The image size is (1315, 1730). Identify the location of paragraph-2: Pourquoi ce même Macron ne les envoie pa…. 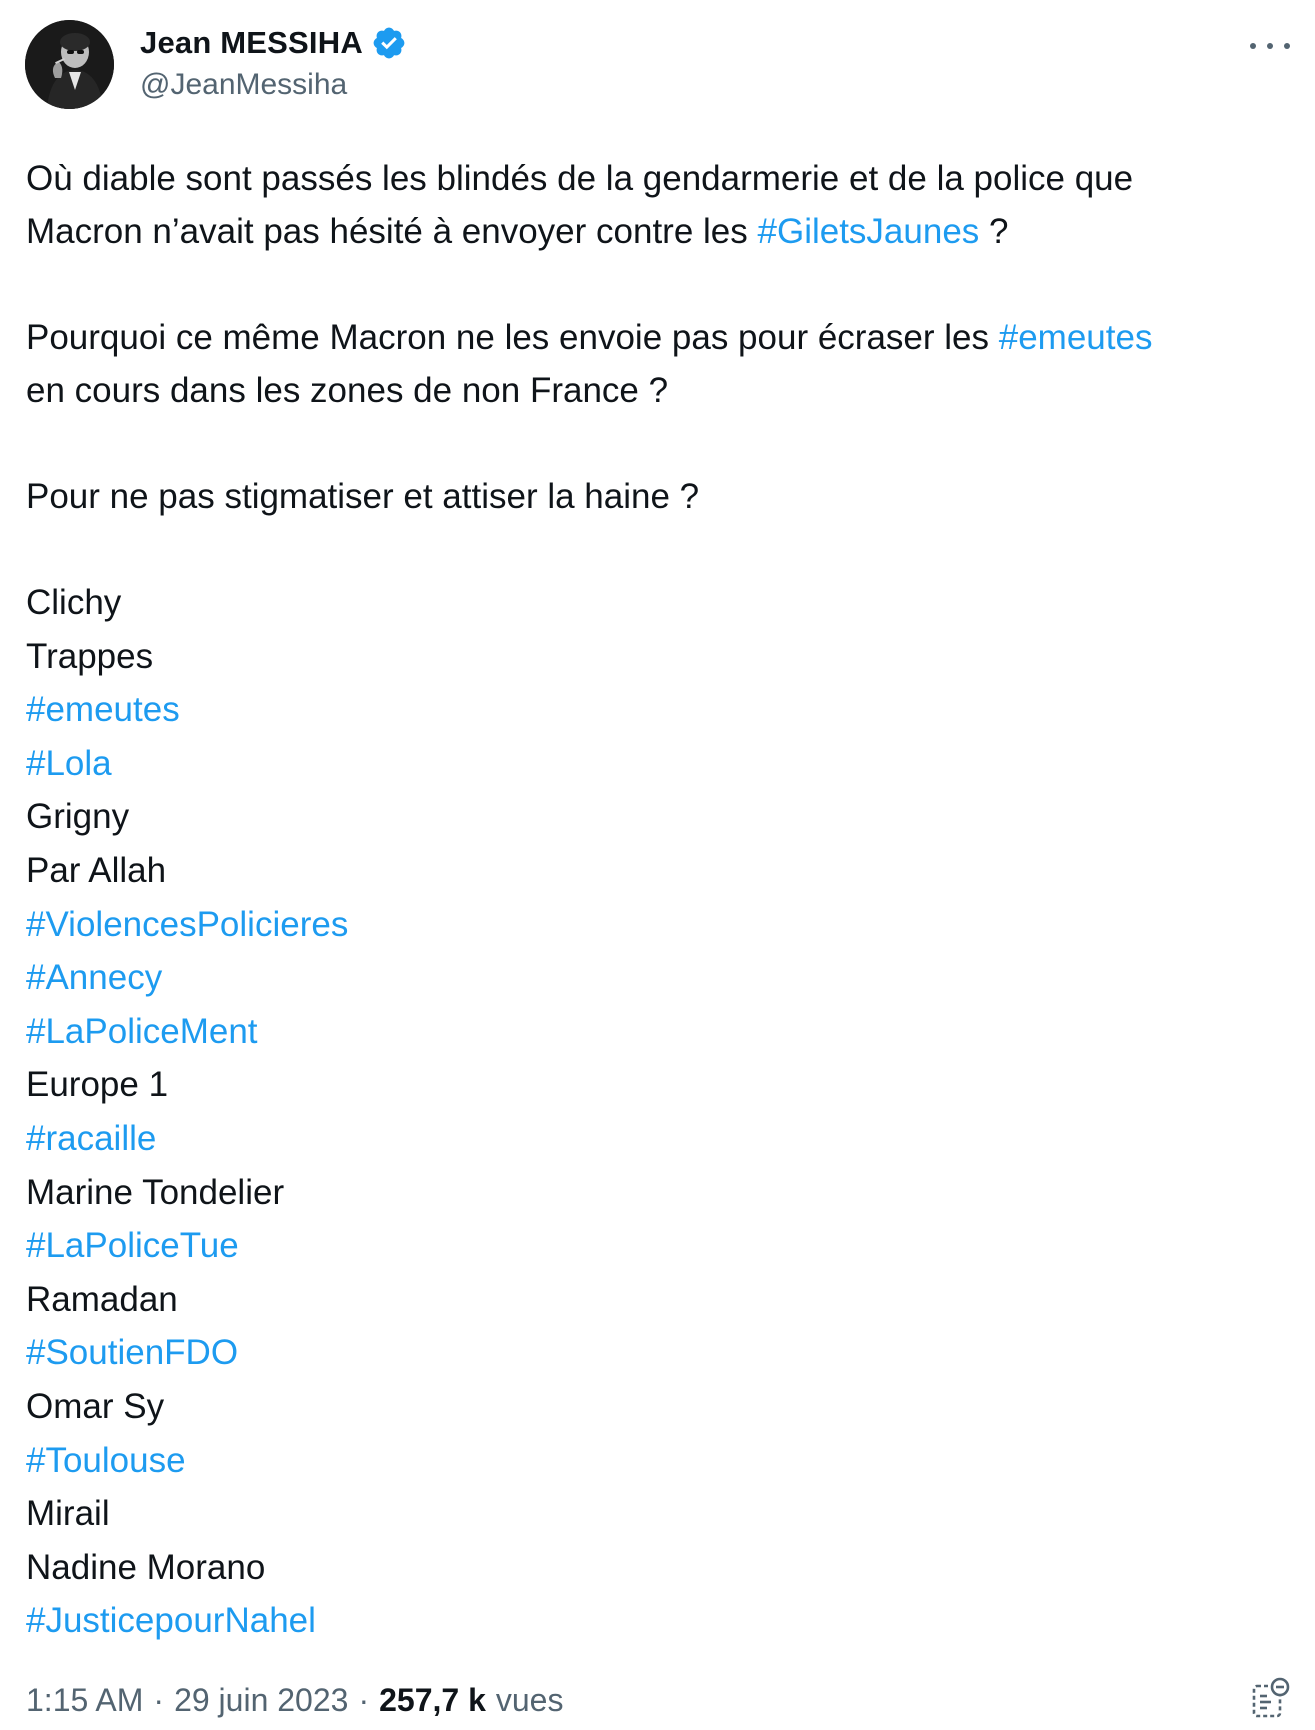
(658, 364).